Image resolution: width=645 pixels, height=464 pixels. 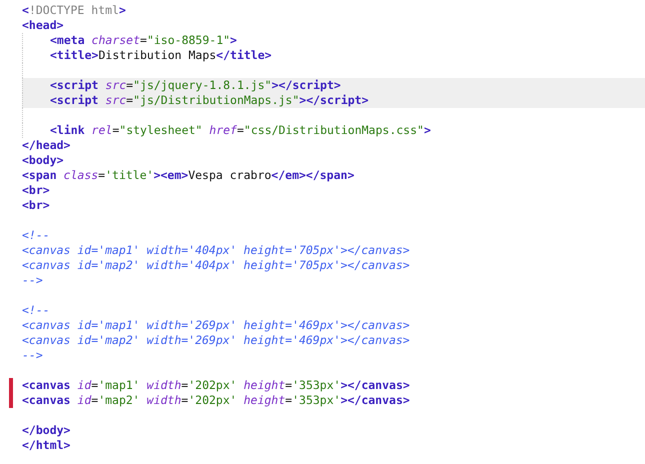 What do you see at coordinates (47, 145) in the screenshot?
I see `code-line: </head>` at bounding box center [47, 145].